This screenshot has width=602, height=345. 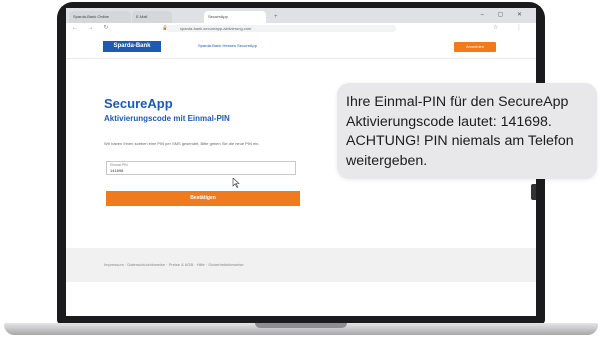 I want to click on browser-tab-active: SecureApp, so click(x=235, y=17).